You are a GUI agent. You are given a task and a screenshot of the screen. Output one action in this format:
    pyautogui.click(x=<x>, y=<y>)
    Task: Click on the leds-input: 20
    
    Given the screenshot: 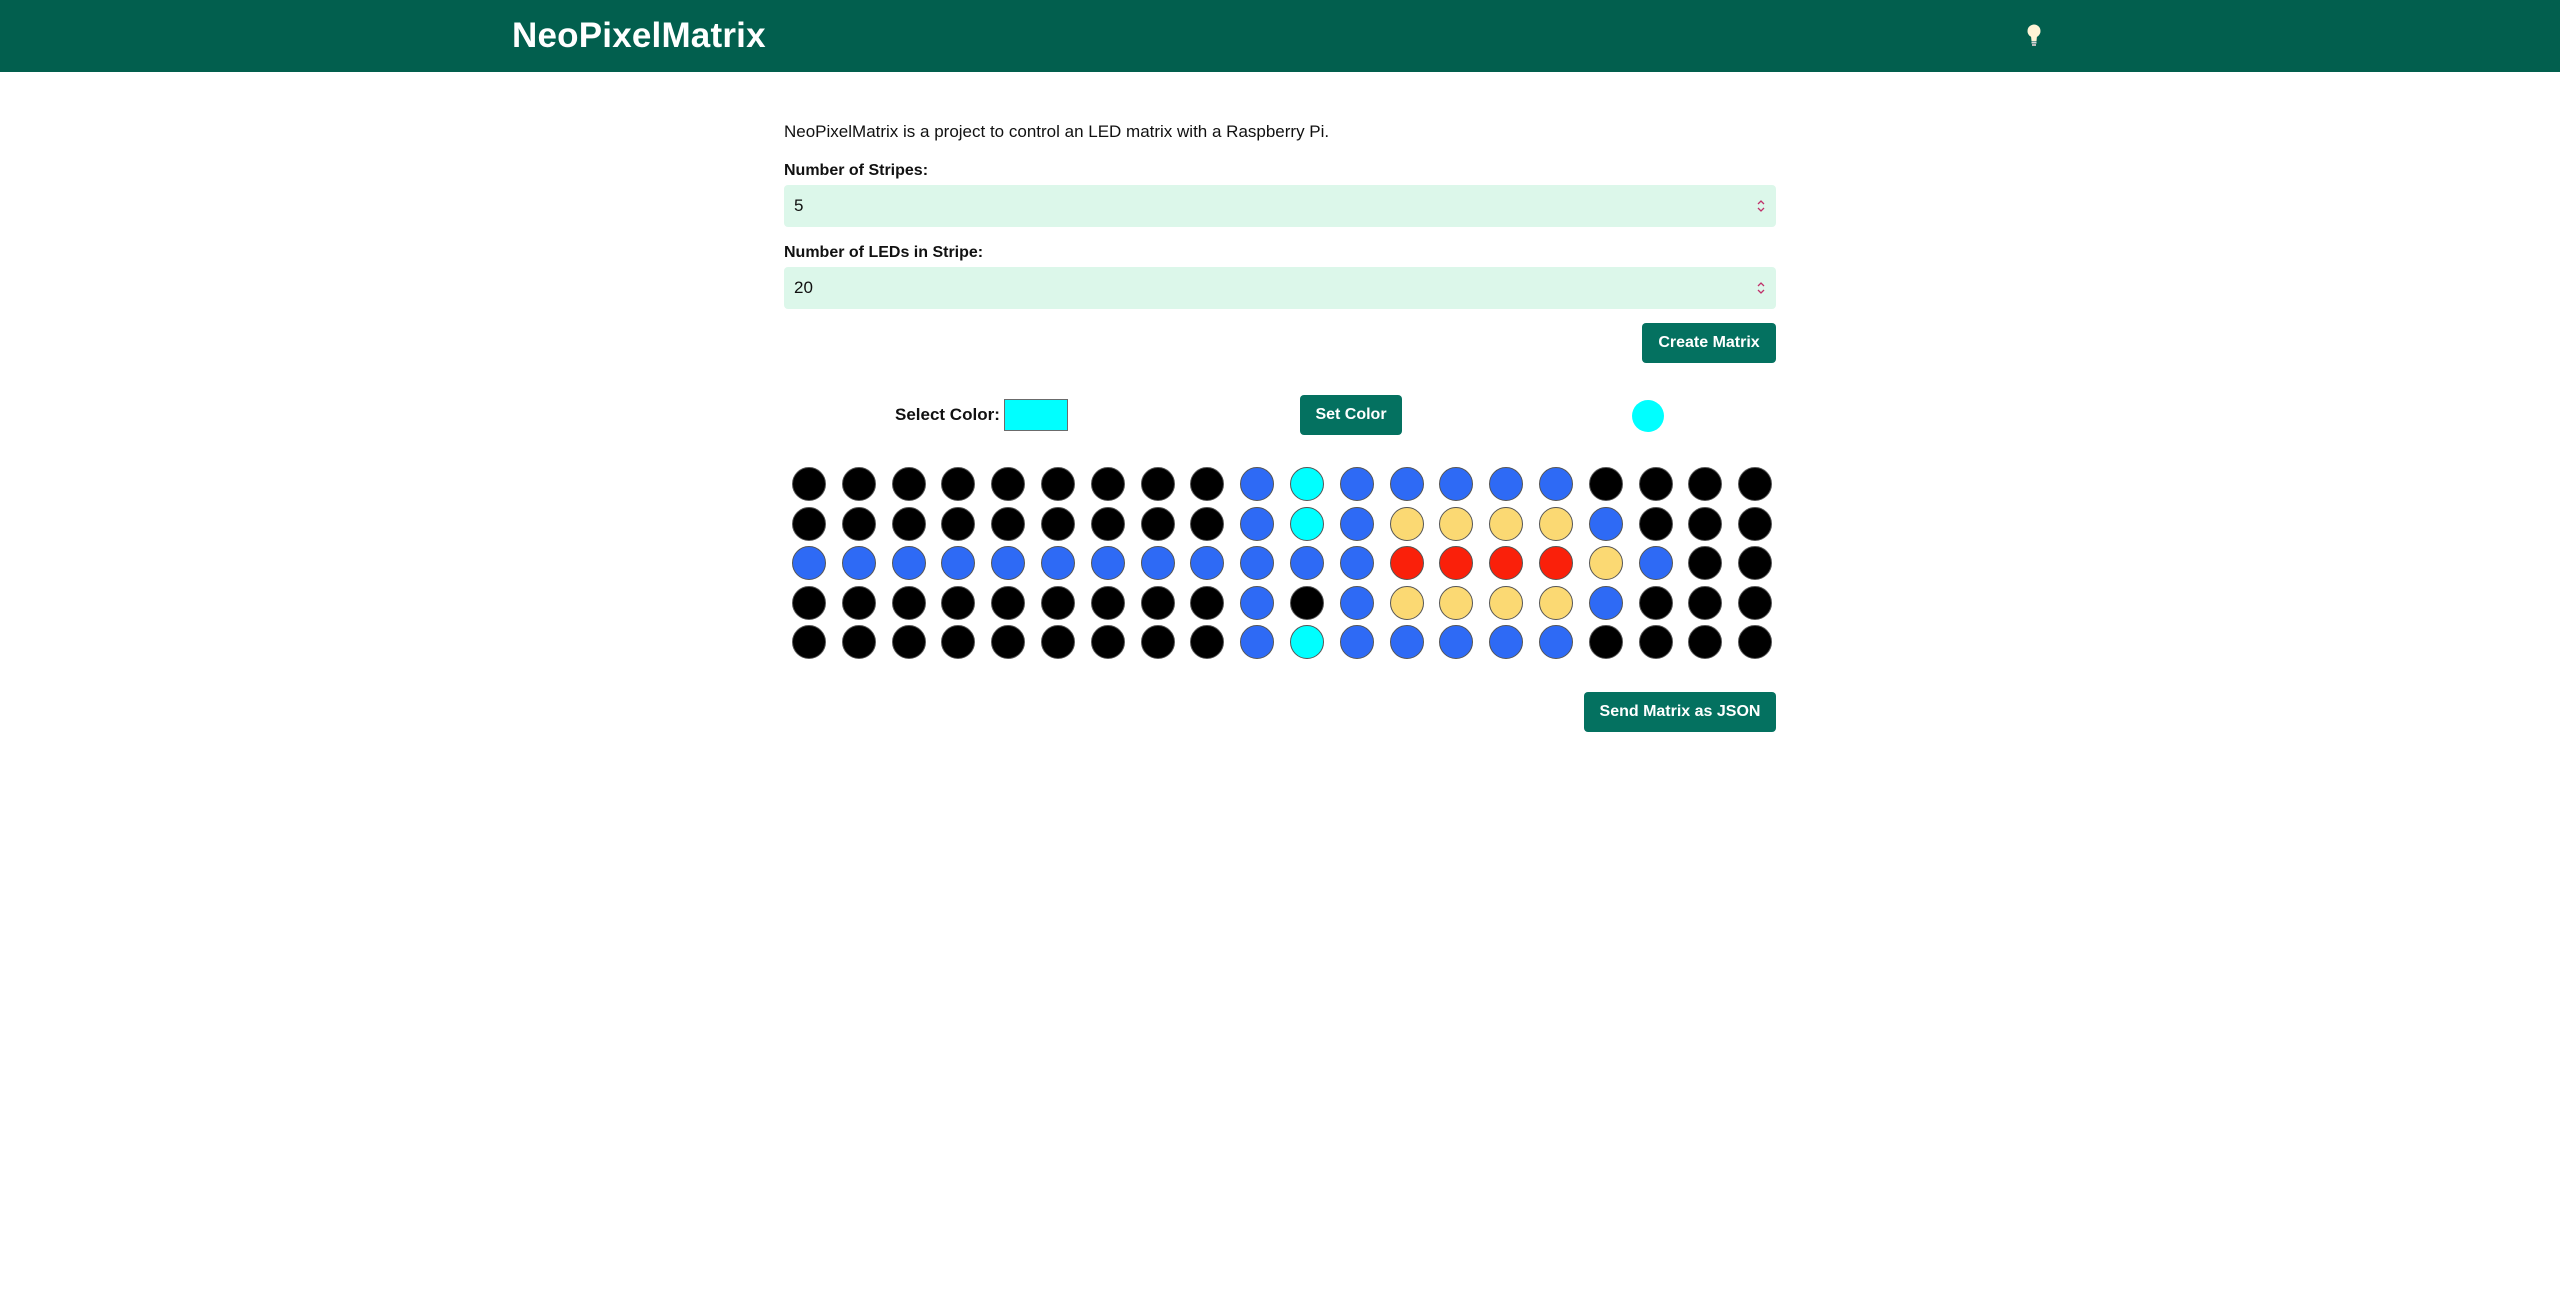 What is the action you would take?
    pyautogui.click(x=1280, y=288)
    